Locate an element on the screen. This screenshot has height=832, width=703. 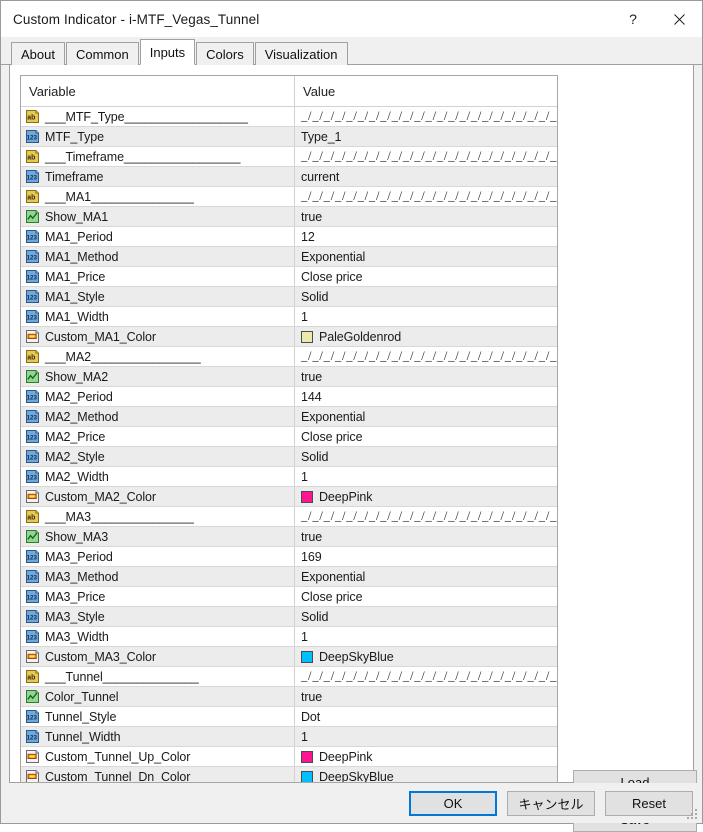
parameter-name-cell: Custom_Tunnel_Dn_Color is located at coordinates (158, 774).